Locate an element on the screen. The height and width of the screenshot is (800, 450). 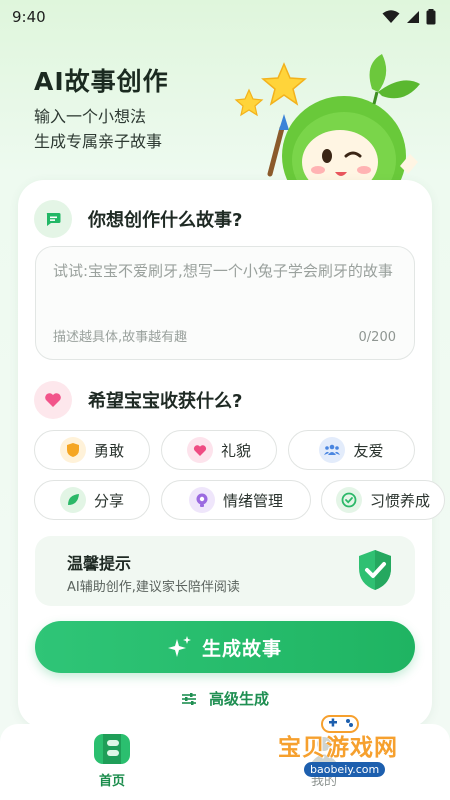
story-section-title: 你想创作什么故事? is located at coordinates (165, 220).